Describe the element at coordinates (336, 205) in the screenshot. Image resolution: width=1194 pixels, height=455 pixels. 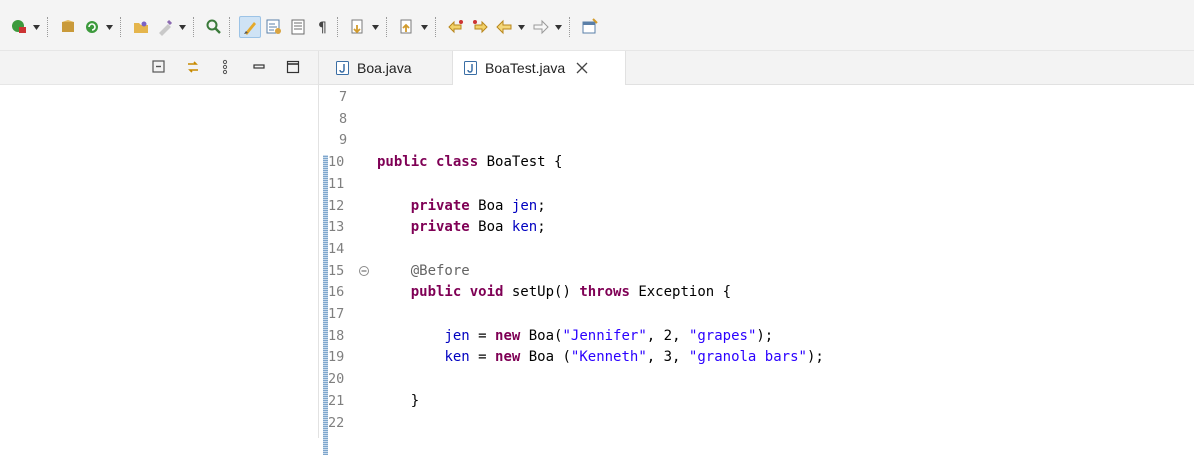
I see `line-number: 12` at that location.